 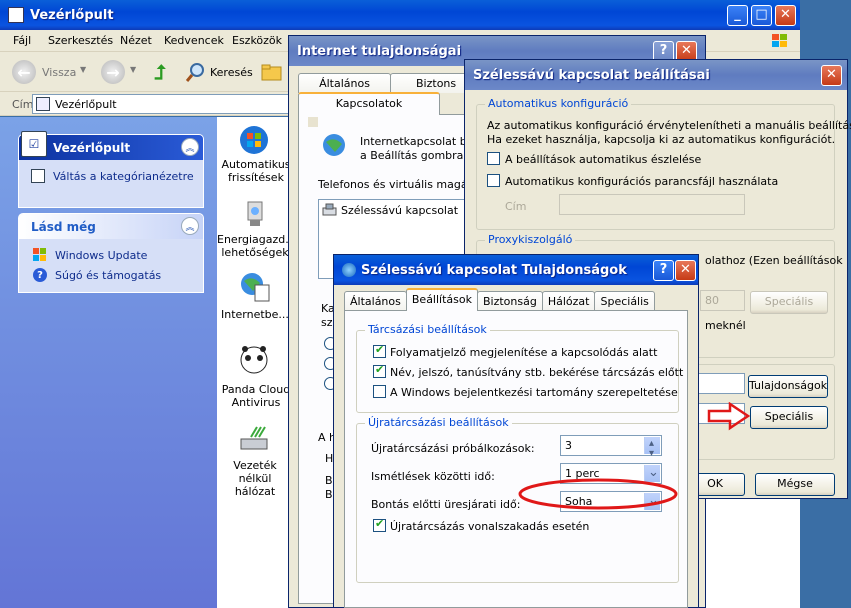 I want to click on redial-on-drop-label: Újratárcsázás vonalszakadás esetén, so click(x=489, y=526).